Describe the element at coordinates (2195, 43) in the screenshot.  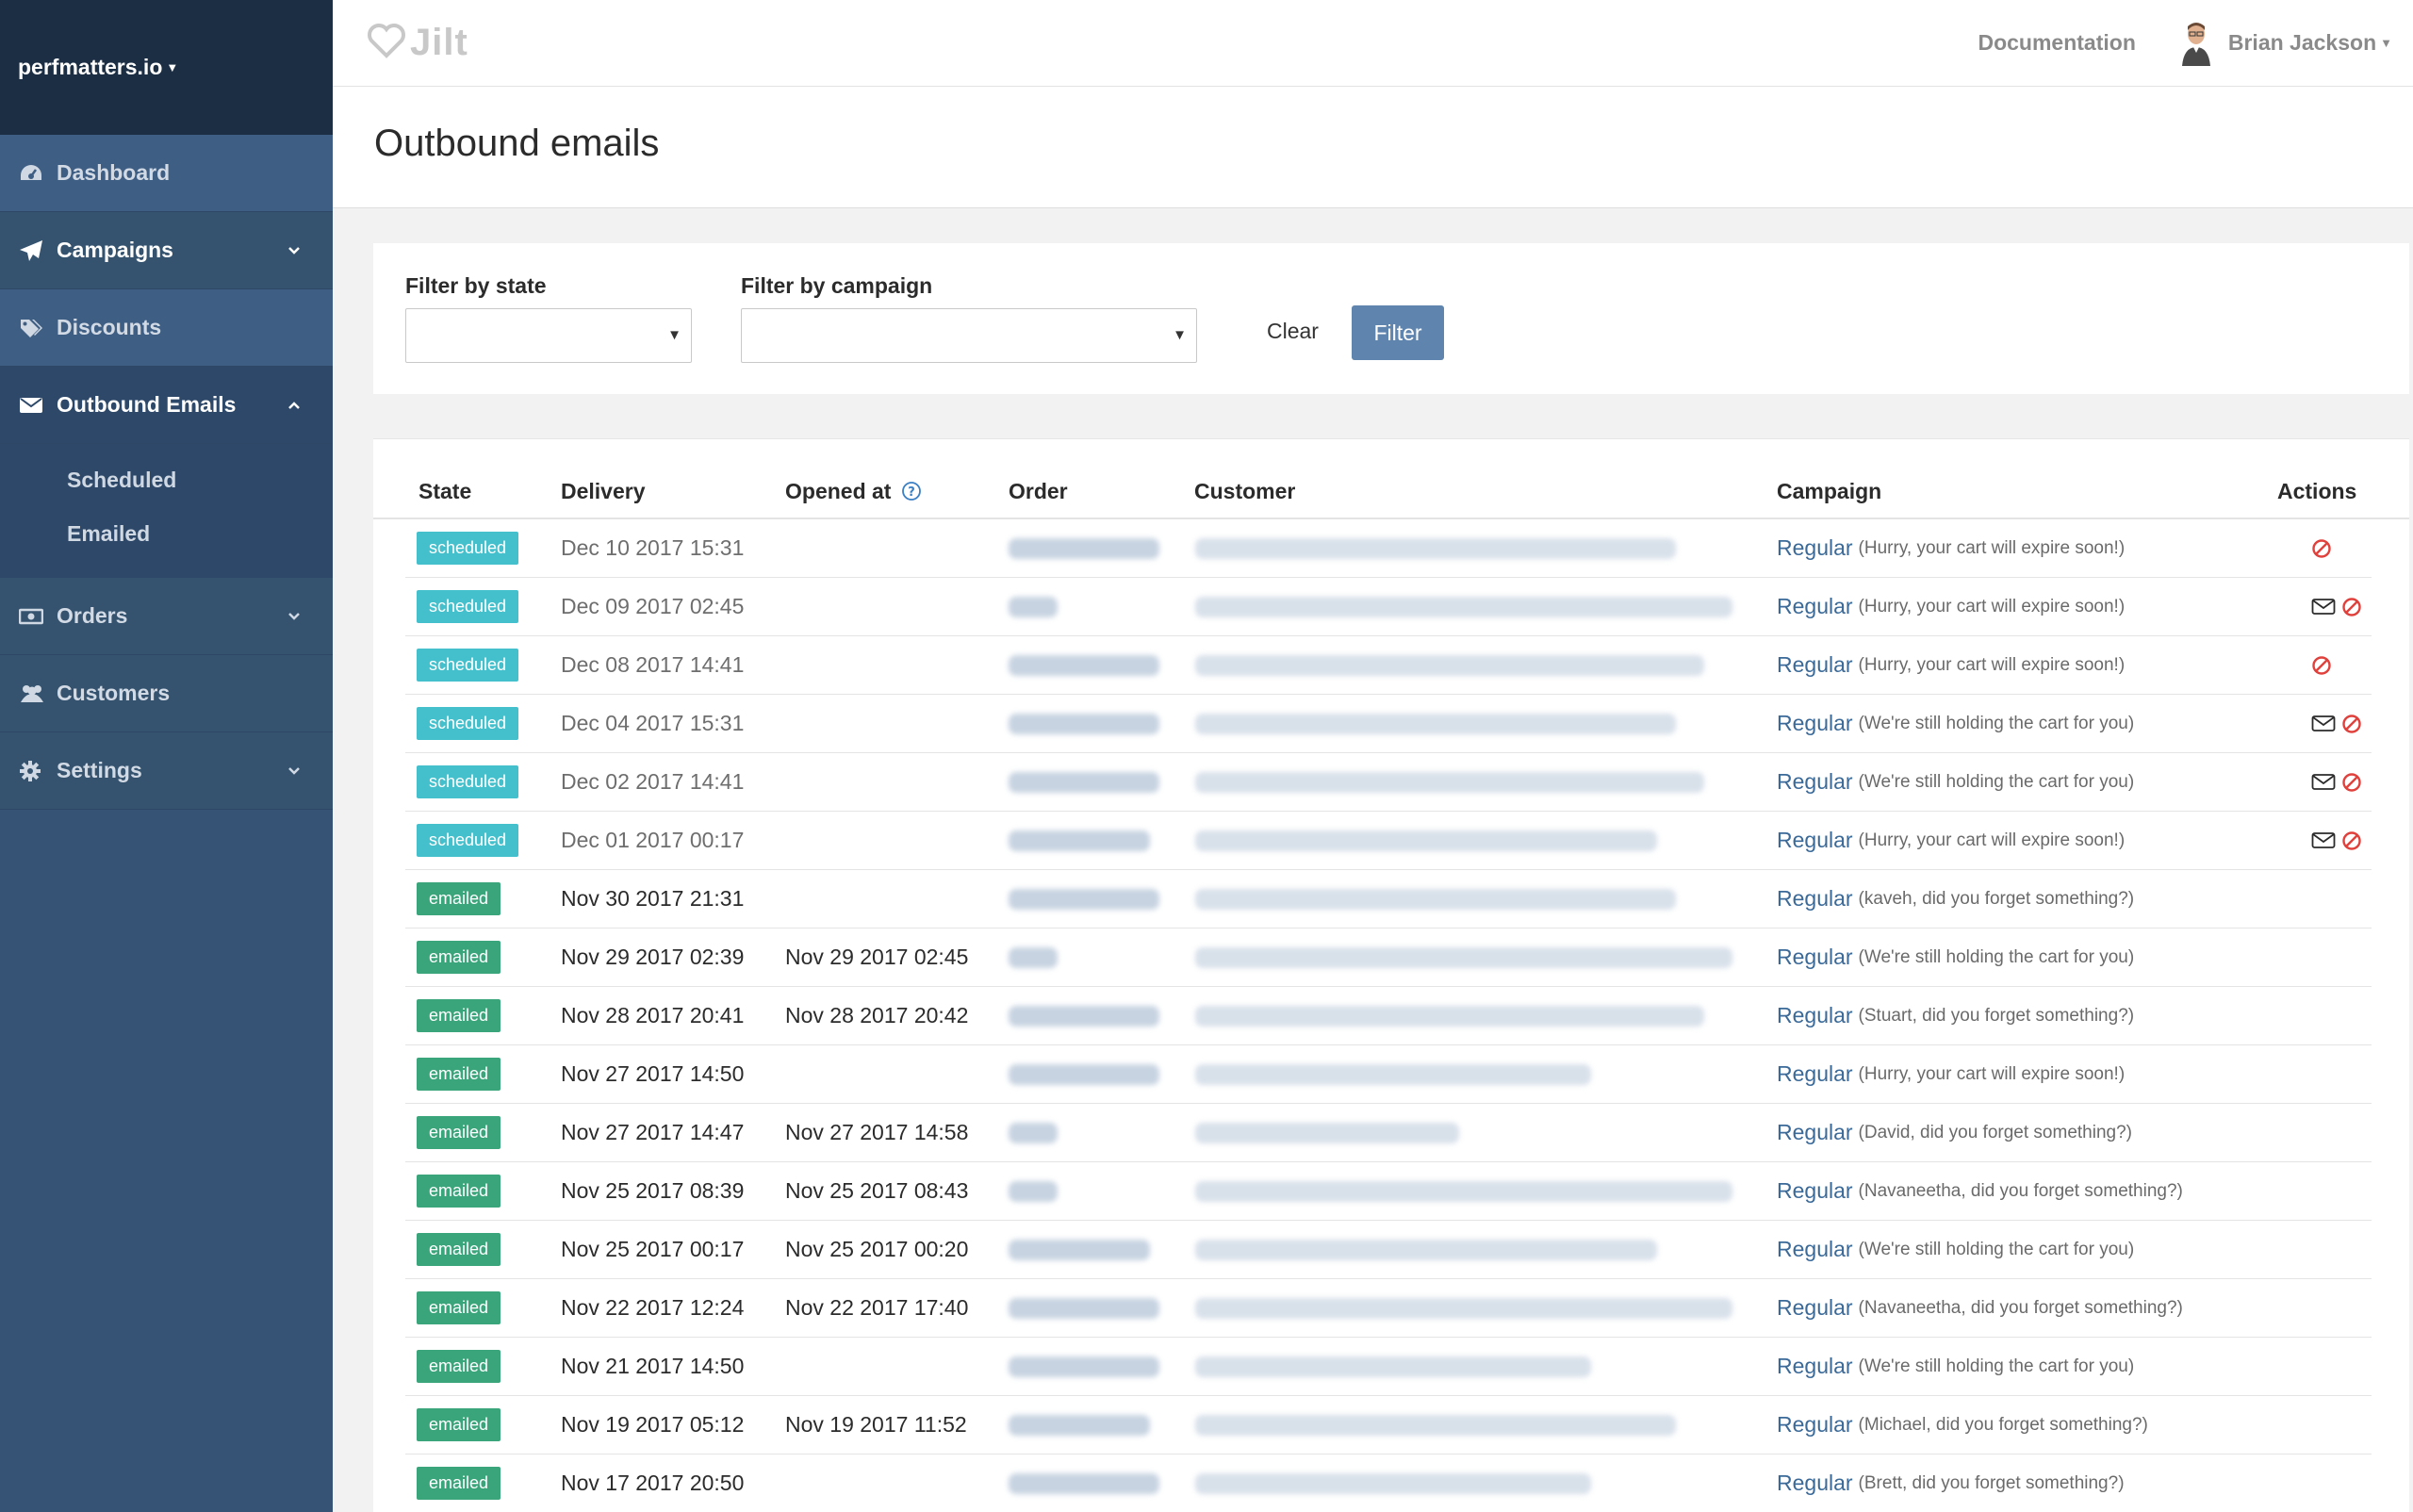
I see `avatar` at that location.